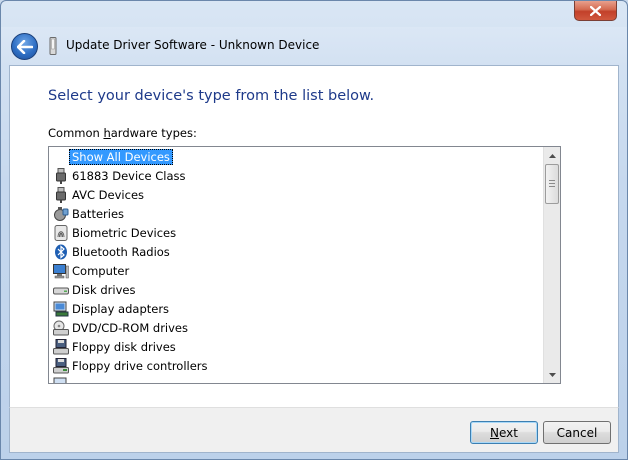 The width and height of the screenshot is (628, 460). I want to click on chevron-up-icon, so click(552, 155).